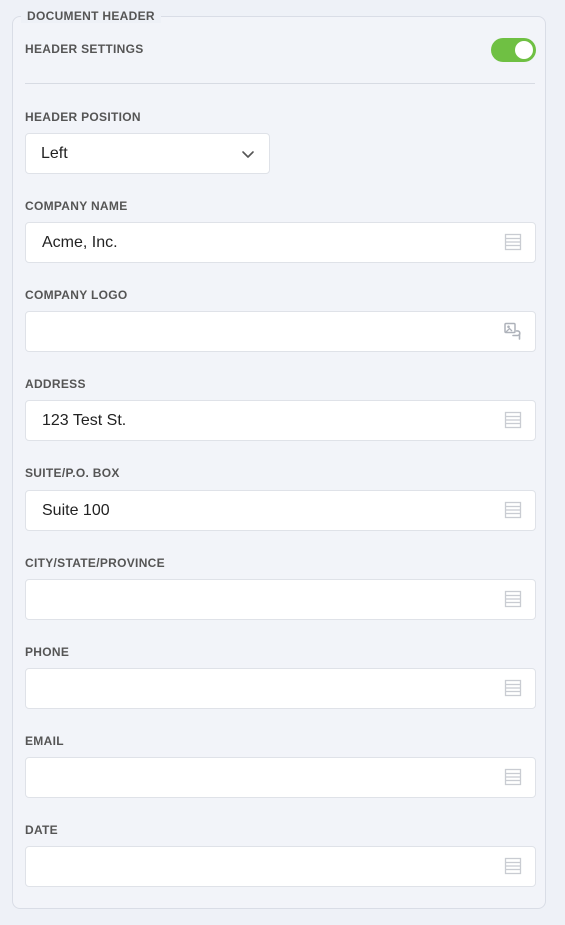 This screenshot has height=925, width=565. Describe the element at coordinates (513, 331) in the screenshot. I see `image-link-icon` at that location.